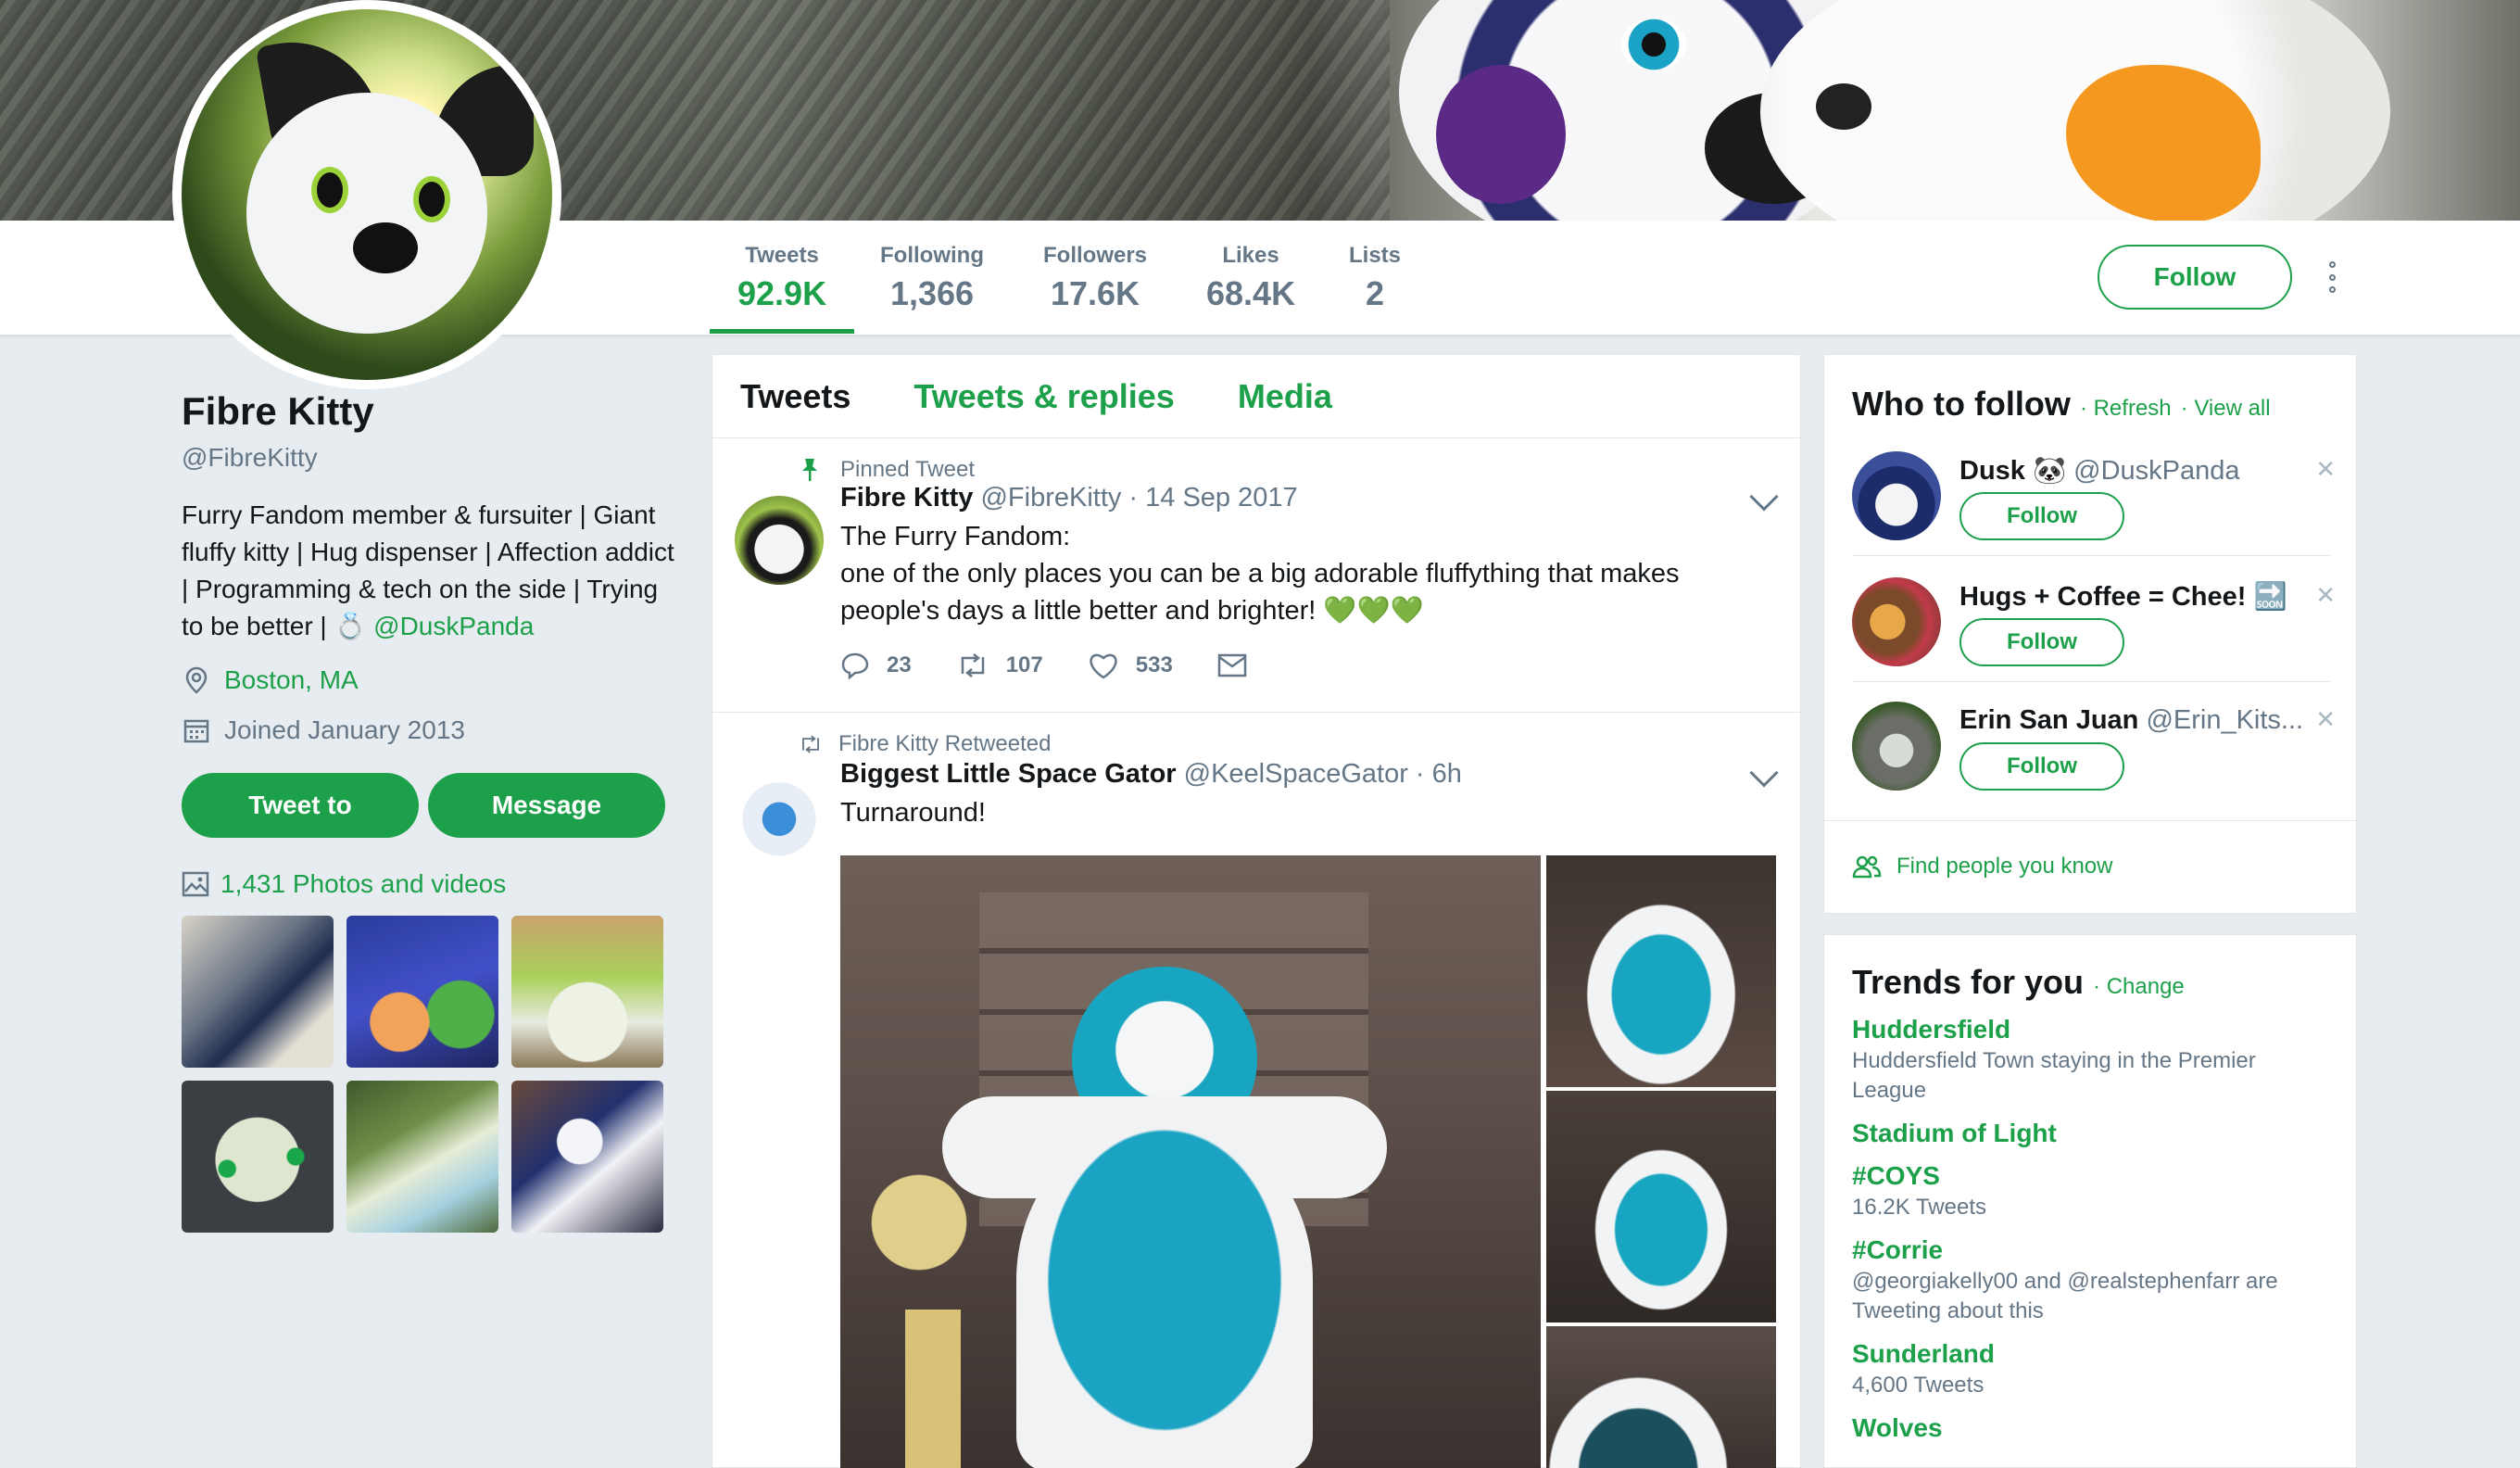 This screenshot has height=1468, width=2520. I want to click on tweet-text: Turnaround!, so click(1308, 812).